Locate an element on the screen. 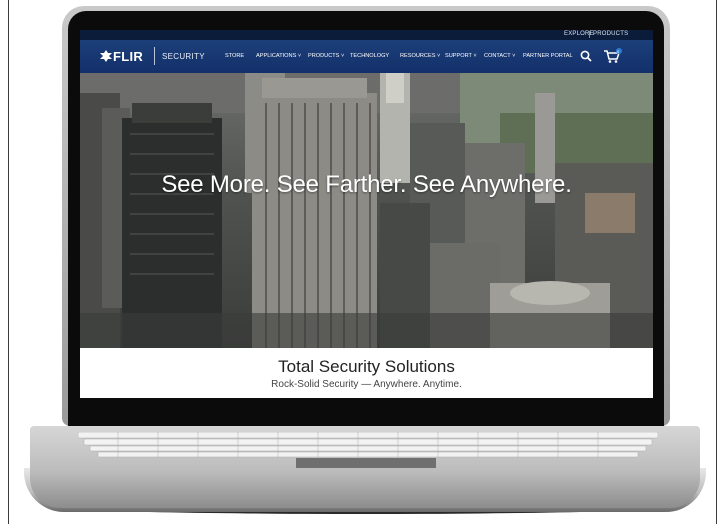 Image resolution: width=723 pixels, height=524 pixels. logo-divider is located at coordinates (154, 56).